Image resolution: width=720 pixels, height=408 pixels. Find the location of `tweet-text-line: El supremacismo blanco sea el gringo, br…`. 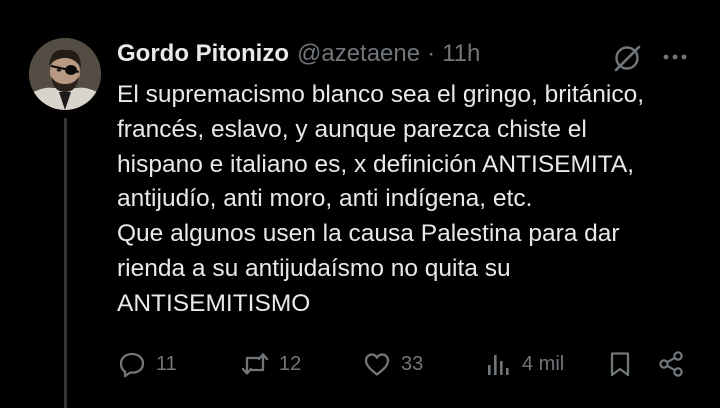

tweet-text-line: El supremacismo blanco sea el gringo, br… is located at coordinates (381, 94).